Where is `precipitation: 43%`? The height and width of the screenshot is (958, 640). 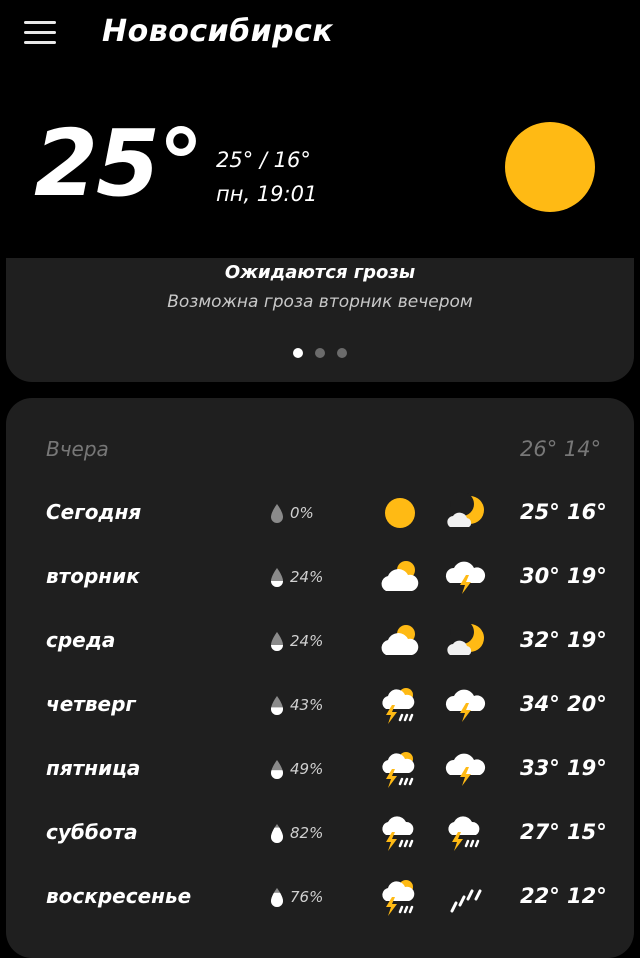 precipitation: 43% is located at coordinates (296, 705).